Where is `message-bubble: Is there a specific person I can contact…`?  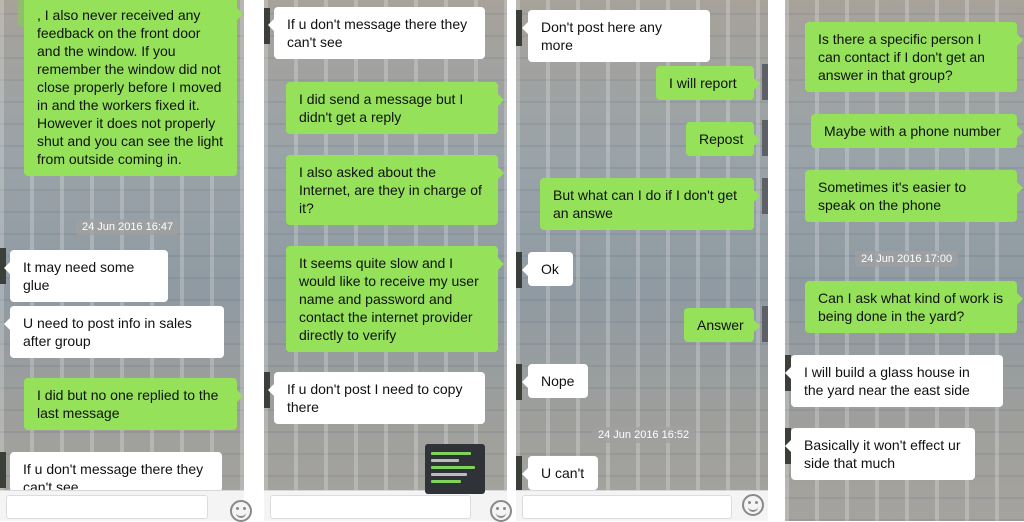 message-bubble: Is there a specific person I can contact… is located at coordinates (914, 57).